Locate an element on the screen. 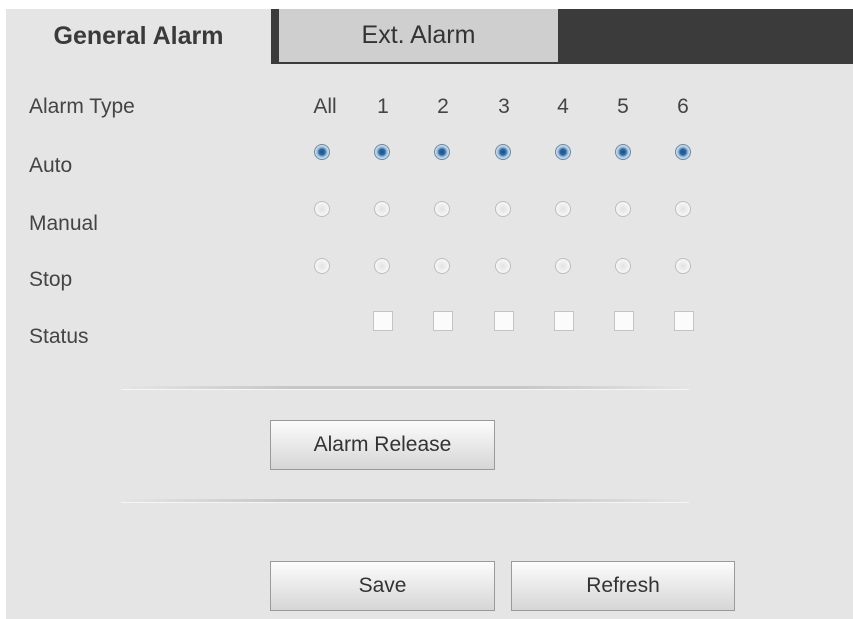 The width and height of the screenshot is (853, 619). auto-1-radio is located at coordinates (382, 152).